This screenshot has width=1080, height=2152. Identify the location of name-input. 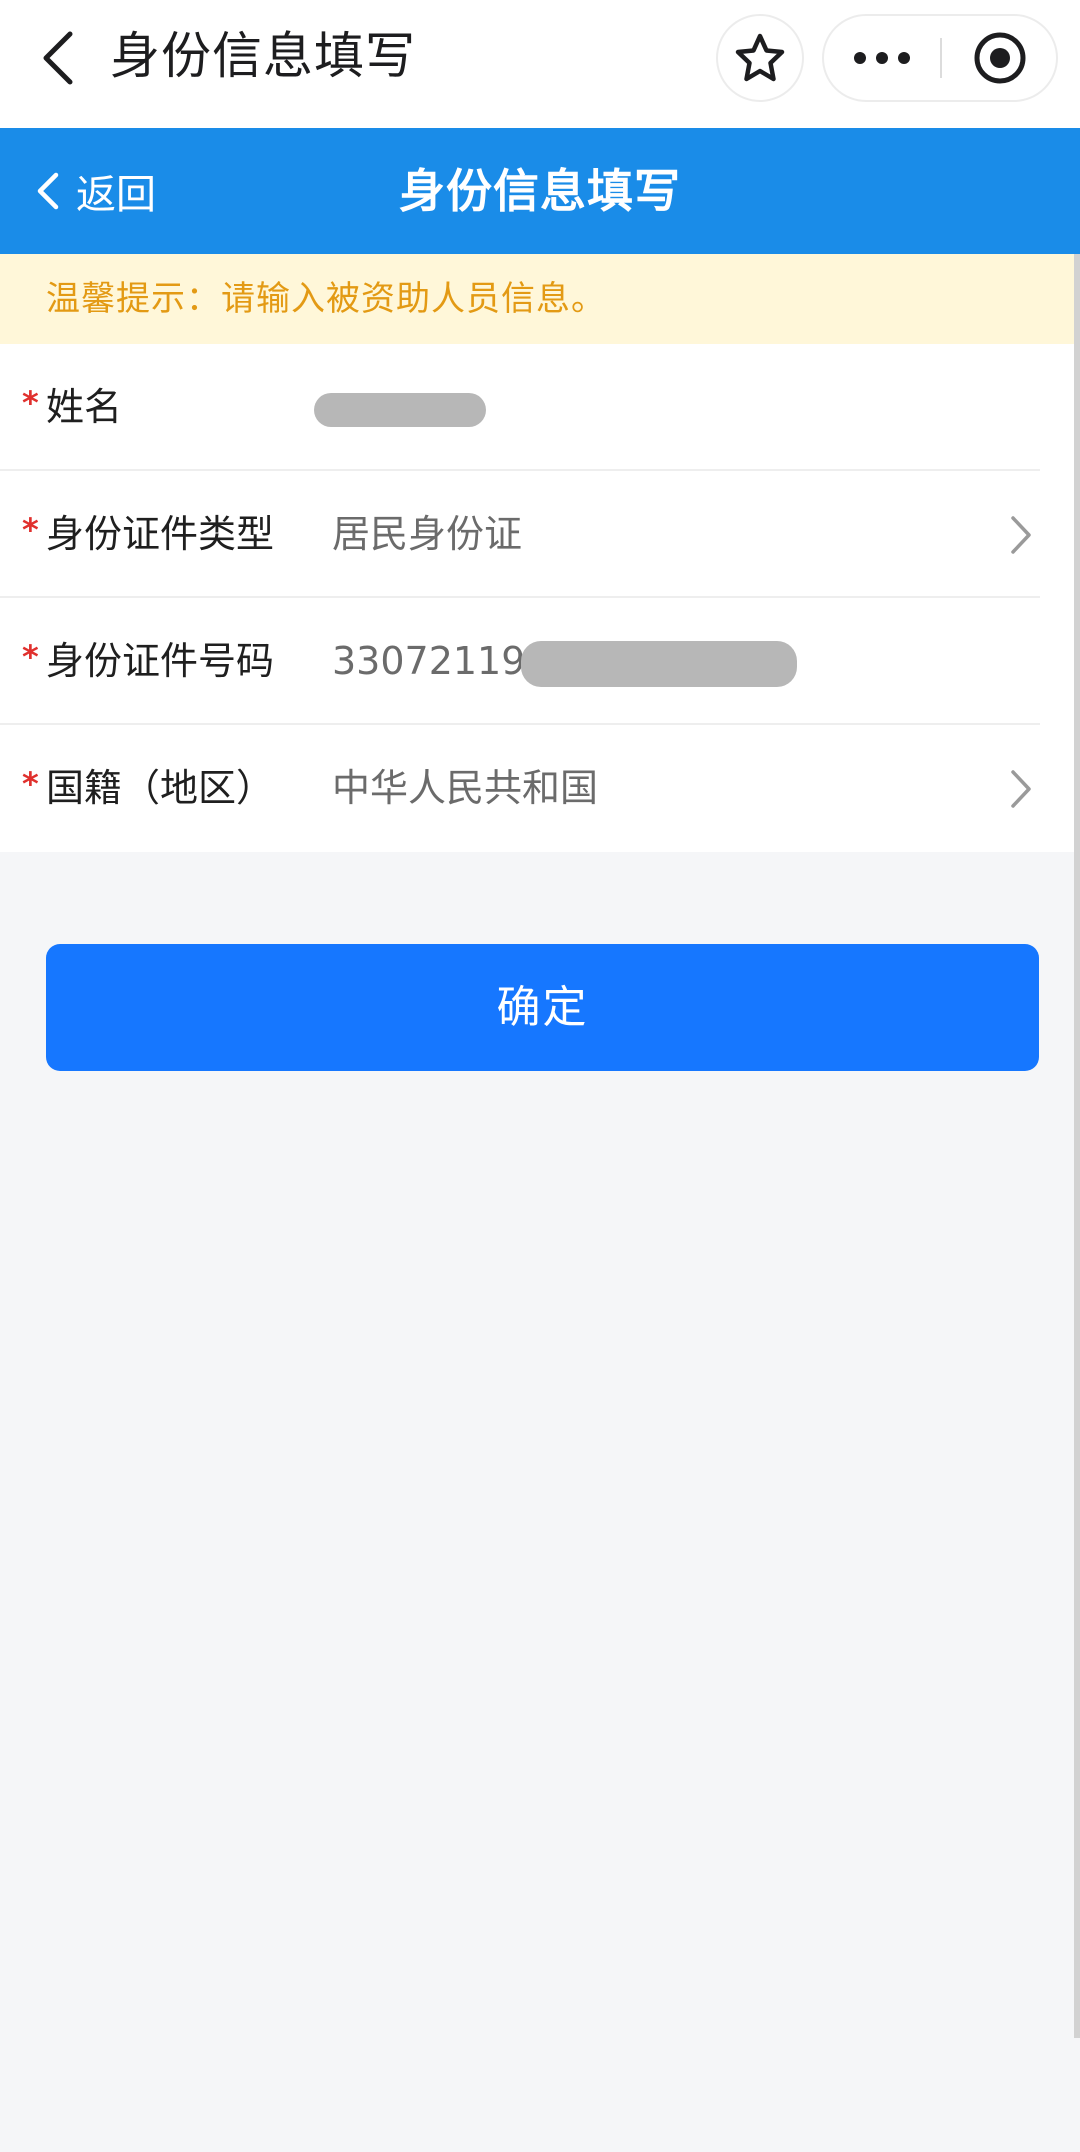
(400, 407).